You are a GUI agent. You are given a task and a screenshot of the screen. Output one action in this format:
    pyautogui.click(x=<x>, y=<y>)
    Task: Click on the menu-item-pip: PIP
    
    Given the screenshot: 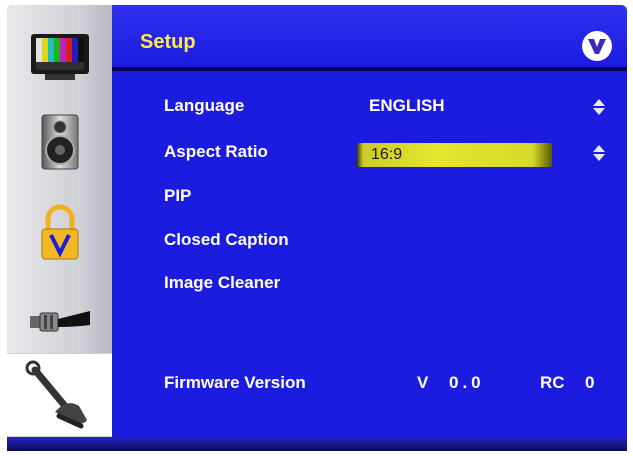 What is the action you would take?
    pyautogui.click(x=177, y=196)
    